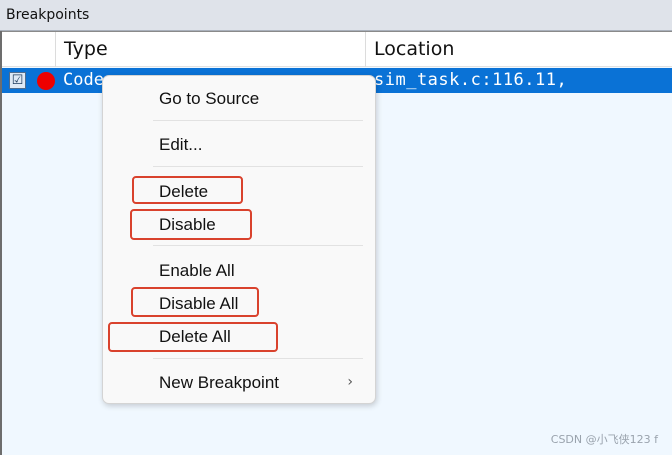 The width and height of the screenshot is (672, 455). Describe the element at coordinates (83, 80) in the screenshot. I see `breakpoint-type: Code` at that location.